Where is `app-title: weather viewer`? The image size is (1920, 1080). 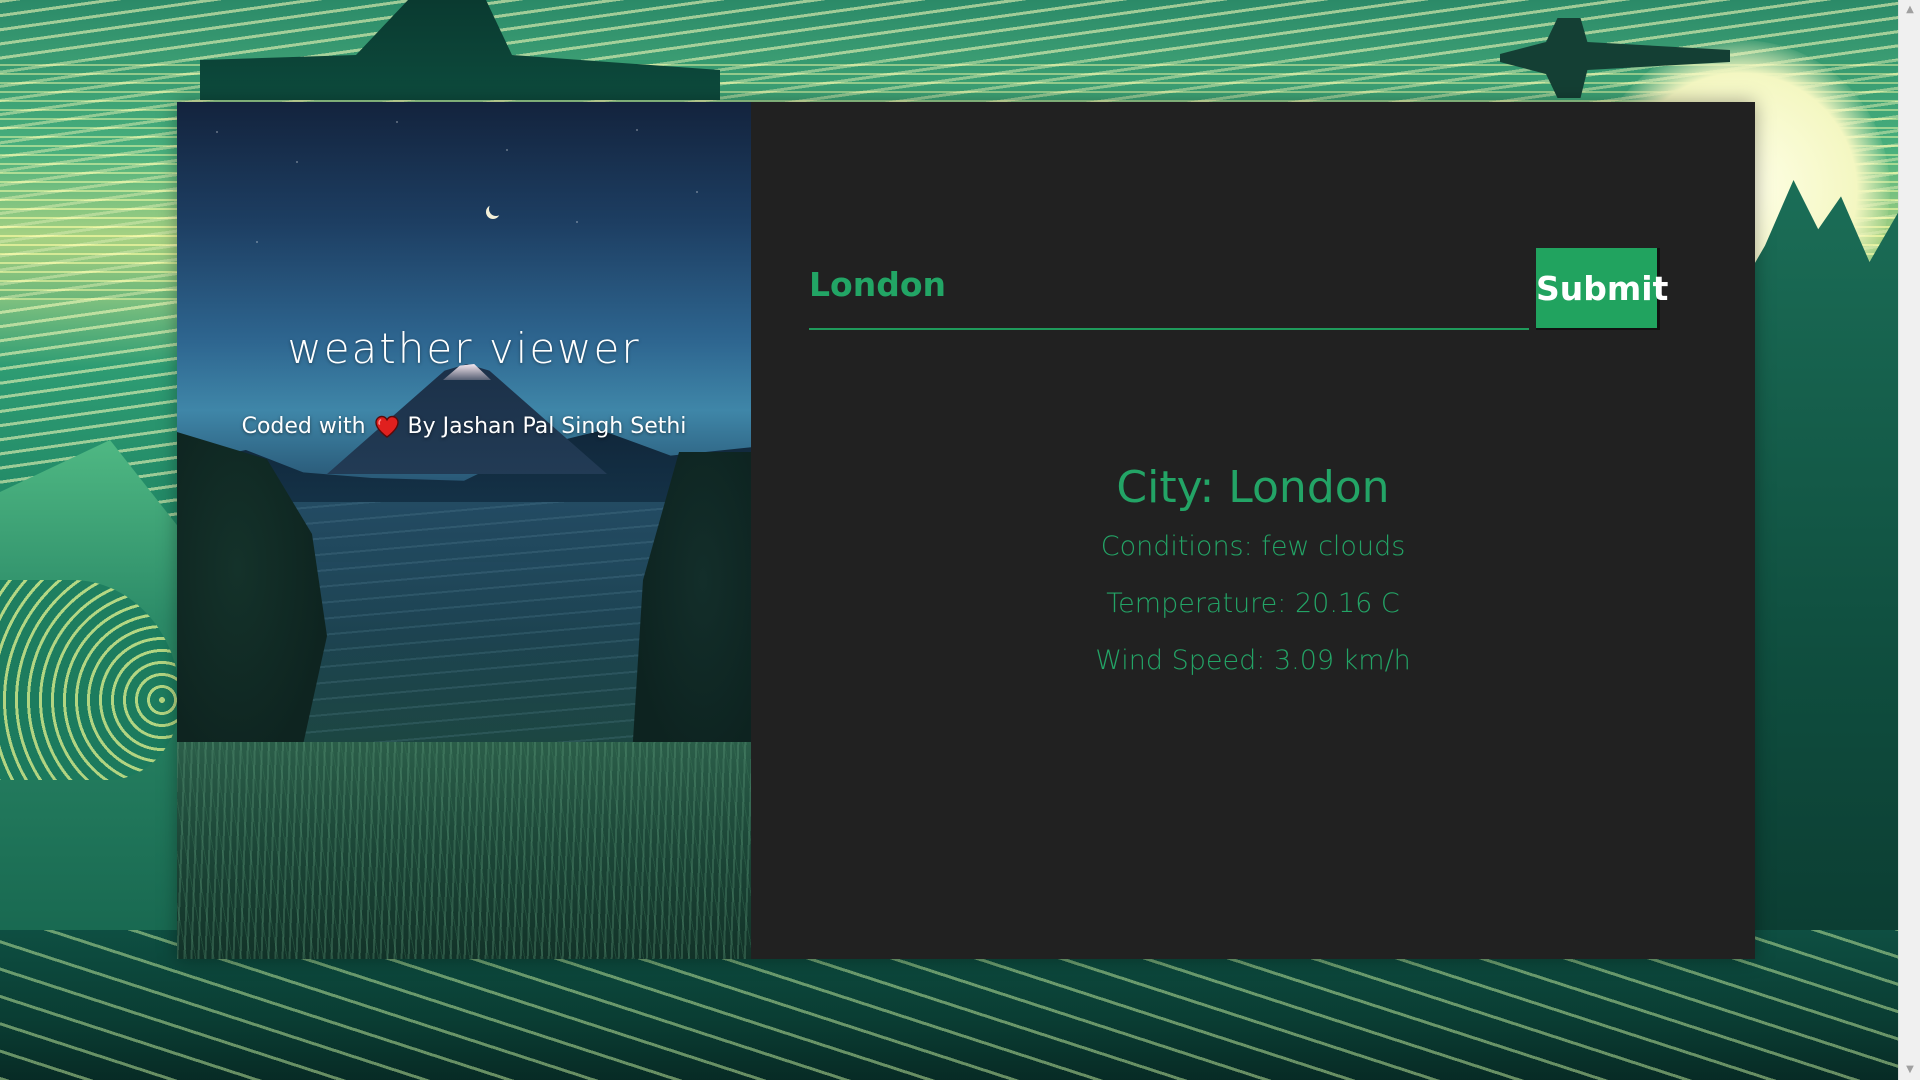
app-title: weather viewer is located at coordinates (464, 348).